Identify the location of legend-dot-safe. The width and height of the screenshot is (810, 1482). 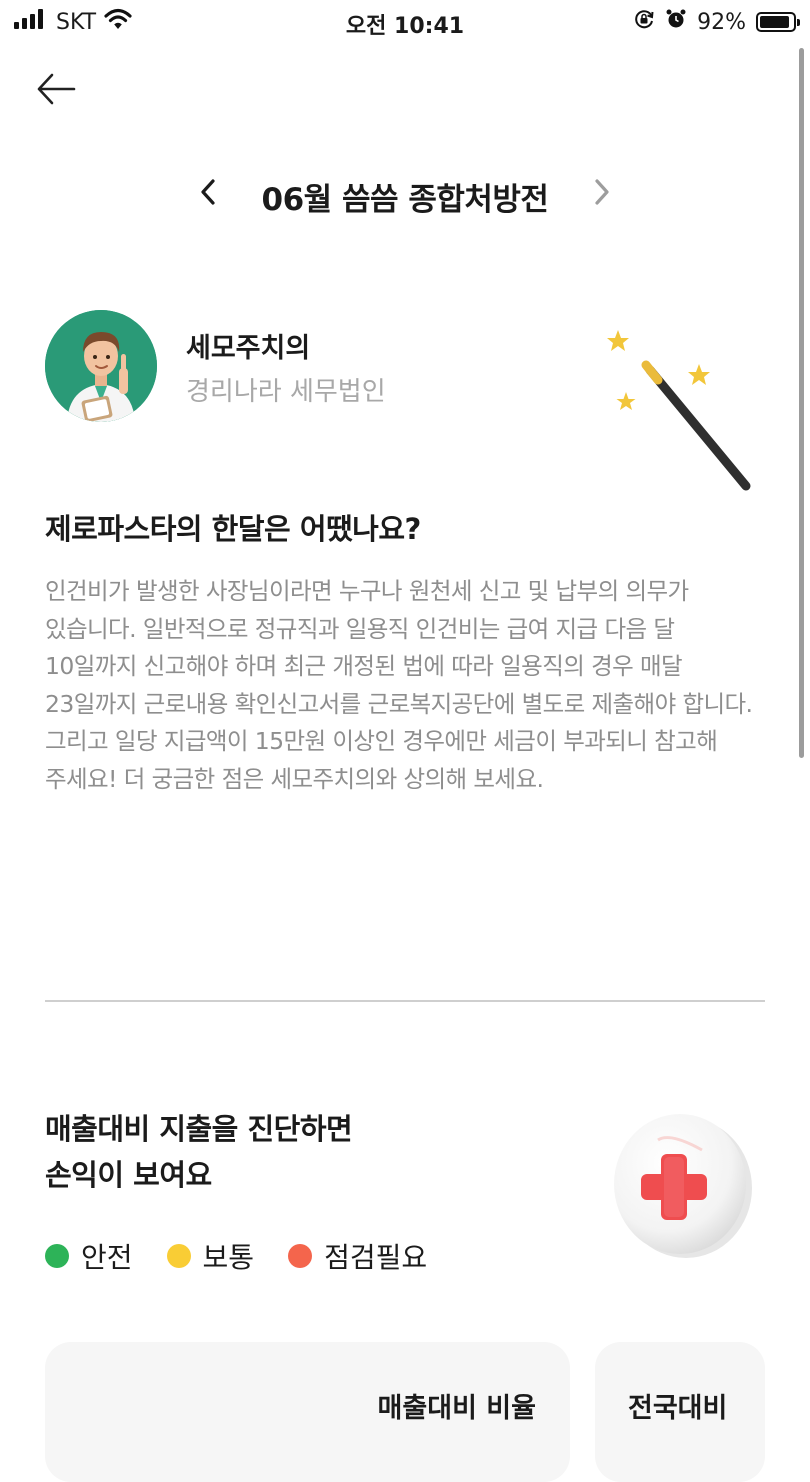
(57, 1256).